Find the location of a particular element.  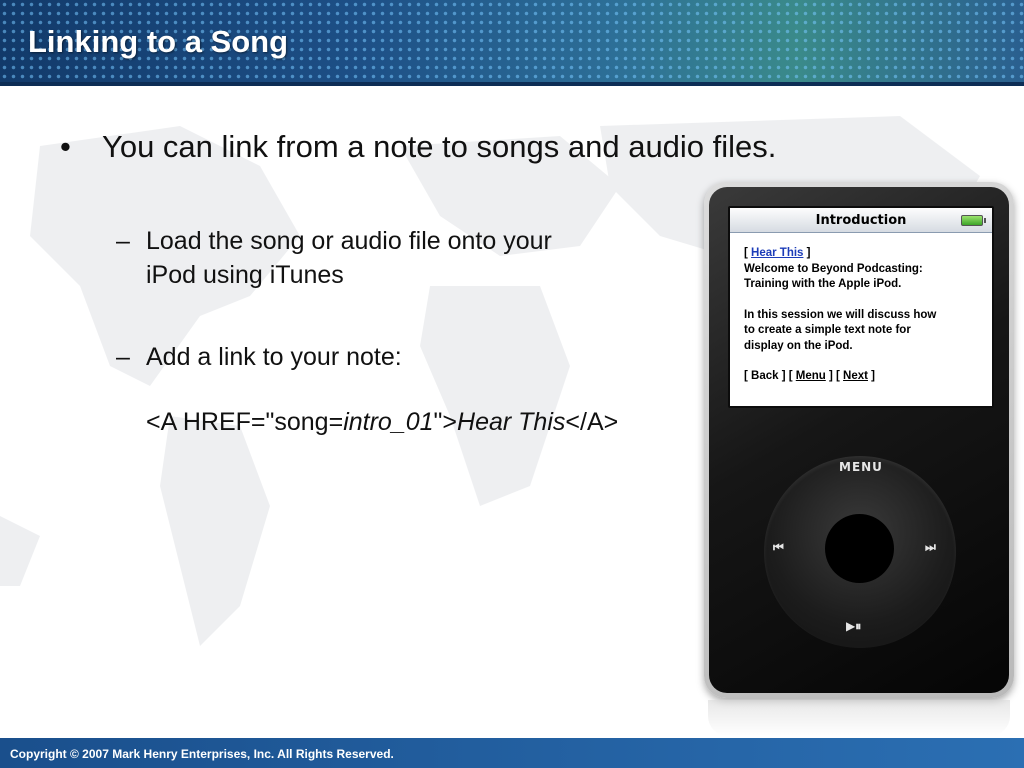

play-pause-icon: ▶⏸ is located at coordinates (853, 626).